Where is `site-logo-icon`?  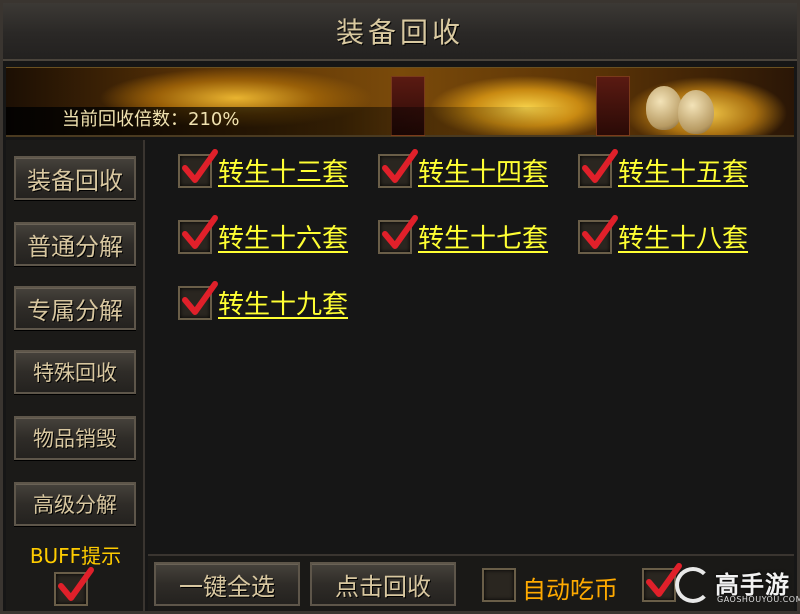
site-logo-icon is located at coordinates (693, 585).